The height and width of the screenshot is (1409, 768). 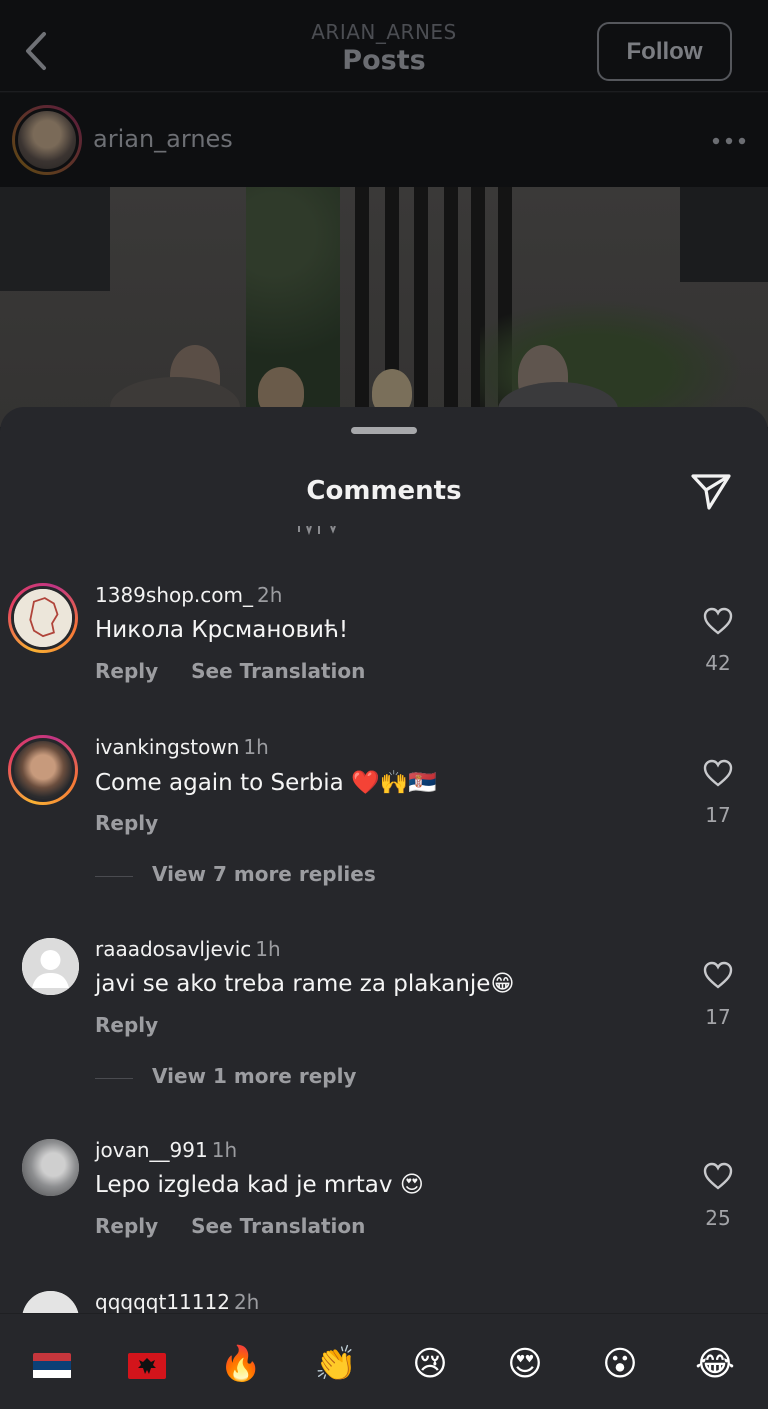 What do you see at coordinates (266, 783) in the screenshot?
I see `comment-text: Come again to Serbia ❤️🙌🇷🇸` at bounding box center [266, 783].